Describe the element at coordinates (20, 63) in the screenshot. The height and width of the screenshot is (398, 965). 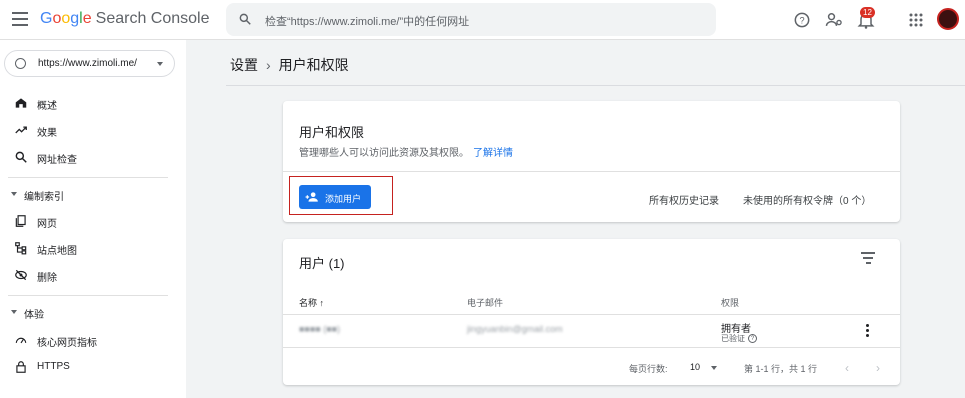
I see `globe-icon` at that location.